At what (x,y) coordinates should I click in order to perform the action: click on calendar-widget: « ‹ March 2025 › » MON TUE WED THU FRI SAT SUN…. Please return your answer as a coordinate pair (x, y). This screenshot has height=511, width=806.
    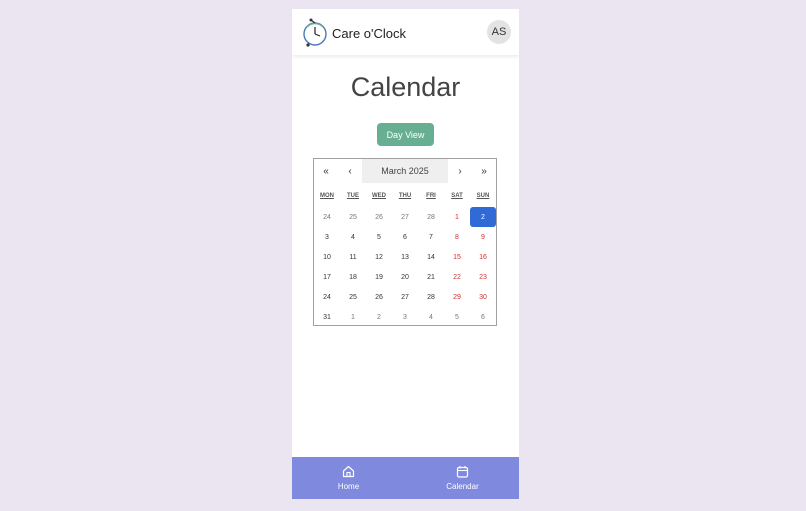
    Looking at the image, I should click on (405, 242).